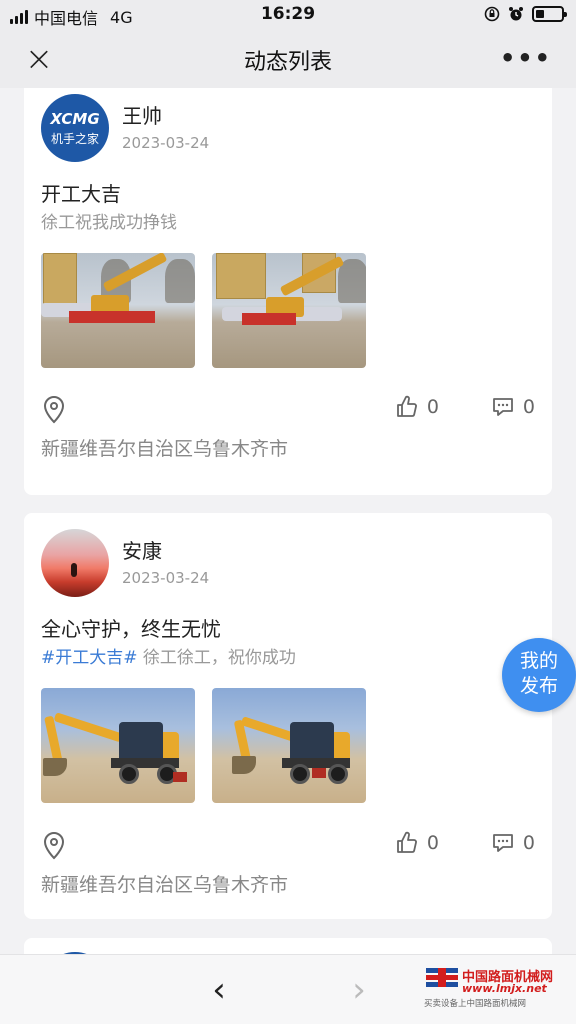 Image resolution: width=576 pixels, height=1024 pixels. What do you see at coordinates (142, 114) in the screenshot?
I see `author-name: 王帅` at bounding box center [142, 114].